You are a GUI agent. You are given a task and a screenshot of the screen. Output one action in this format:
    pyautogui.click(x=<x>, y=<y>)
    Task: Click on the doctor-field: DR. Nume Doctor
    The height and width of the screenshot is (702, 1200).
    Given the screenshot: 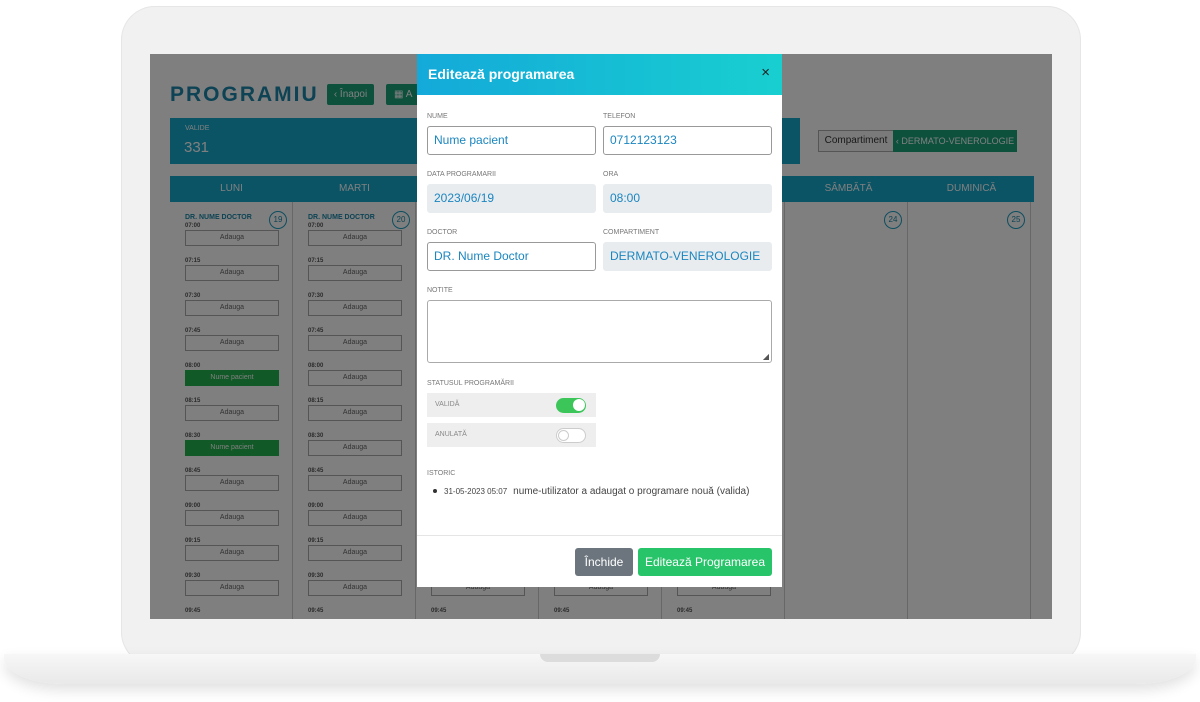 What is the action you would take?
    pyautogui.click(x=511, y=256)
    